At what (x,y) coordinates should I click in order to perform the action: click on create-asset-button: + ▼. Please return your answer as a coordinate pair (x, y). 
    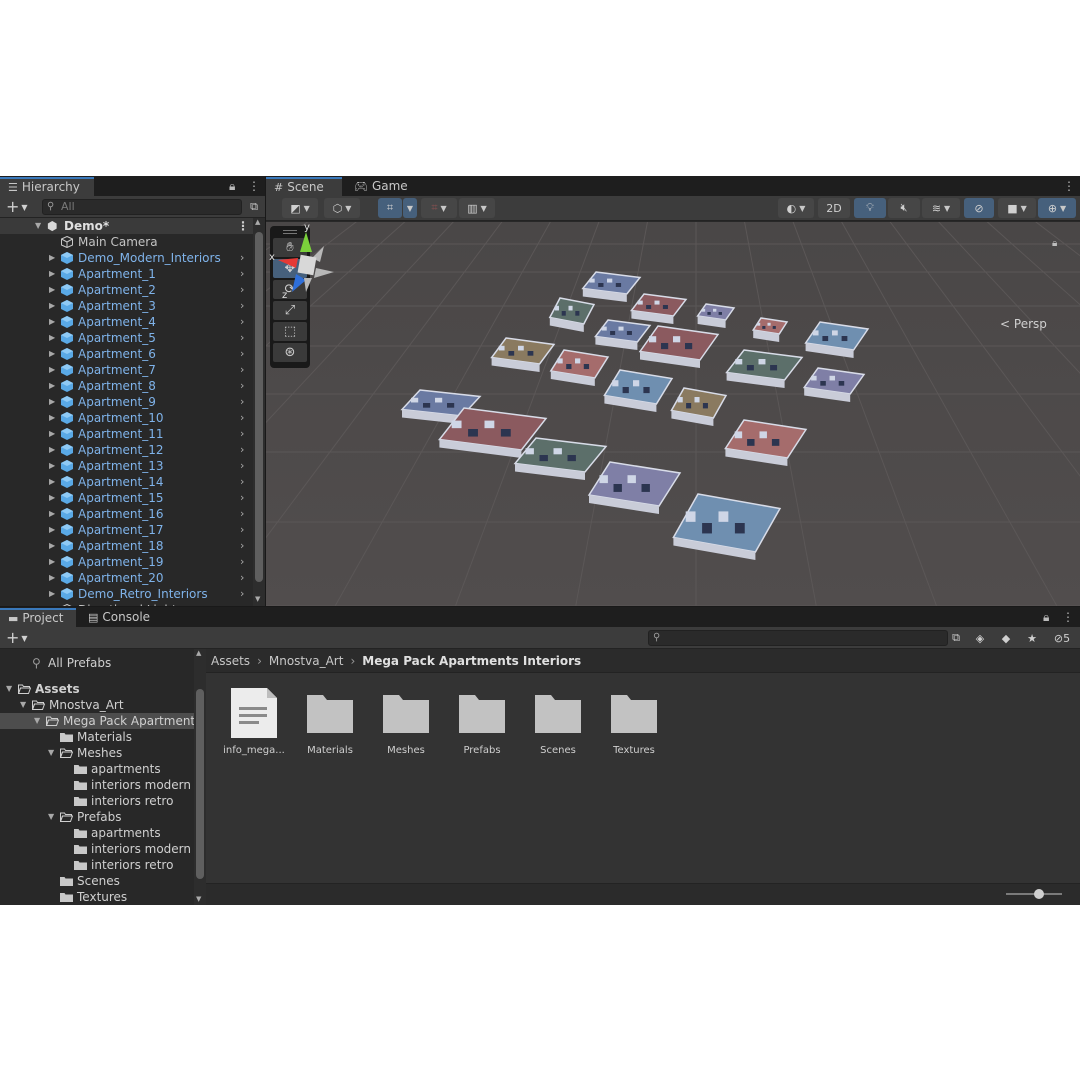
    Looking at the image, I should click on (17, 637).